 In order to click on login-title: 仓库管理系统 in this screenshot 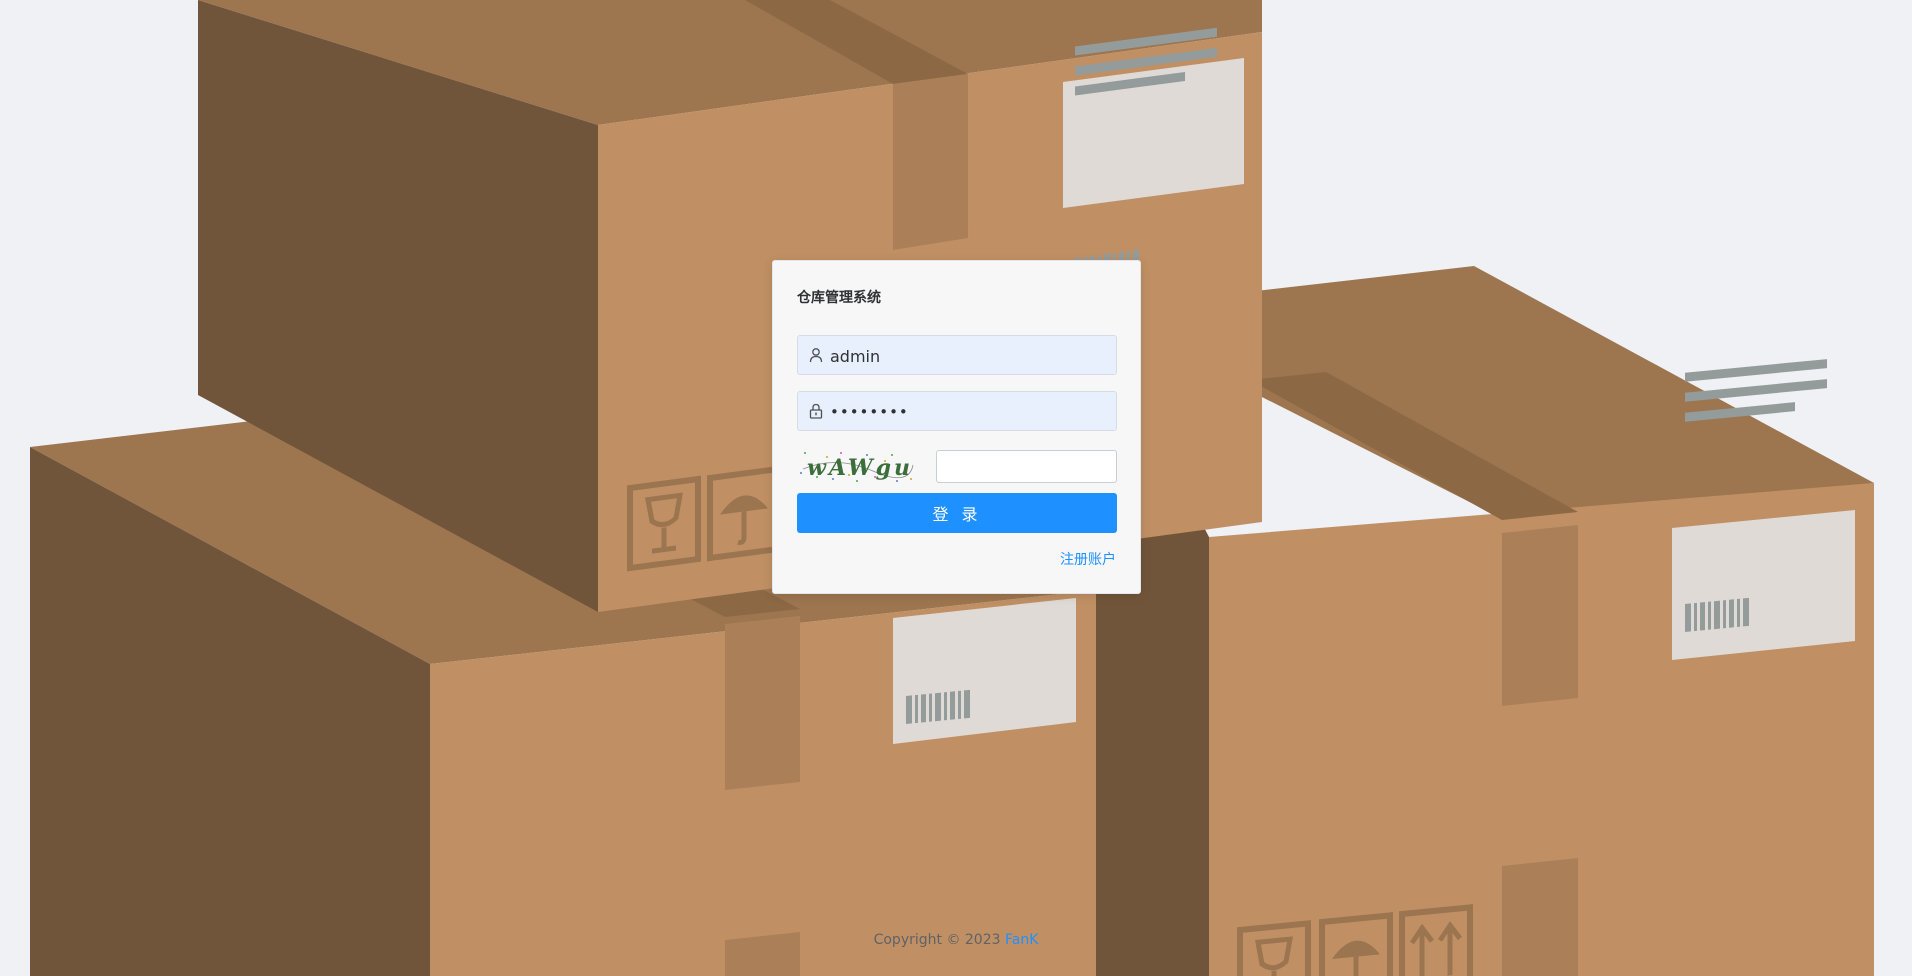, I will do `click(839, 298)`.